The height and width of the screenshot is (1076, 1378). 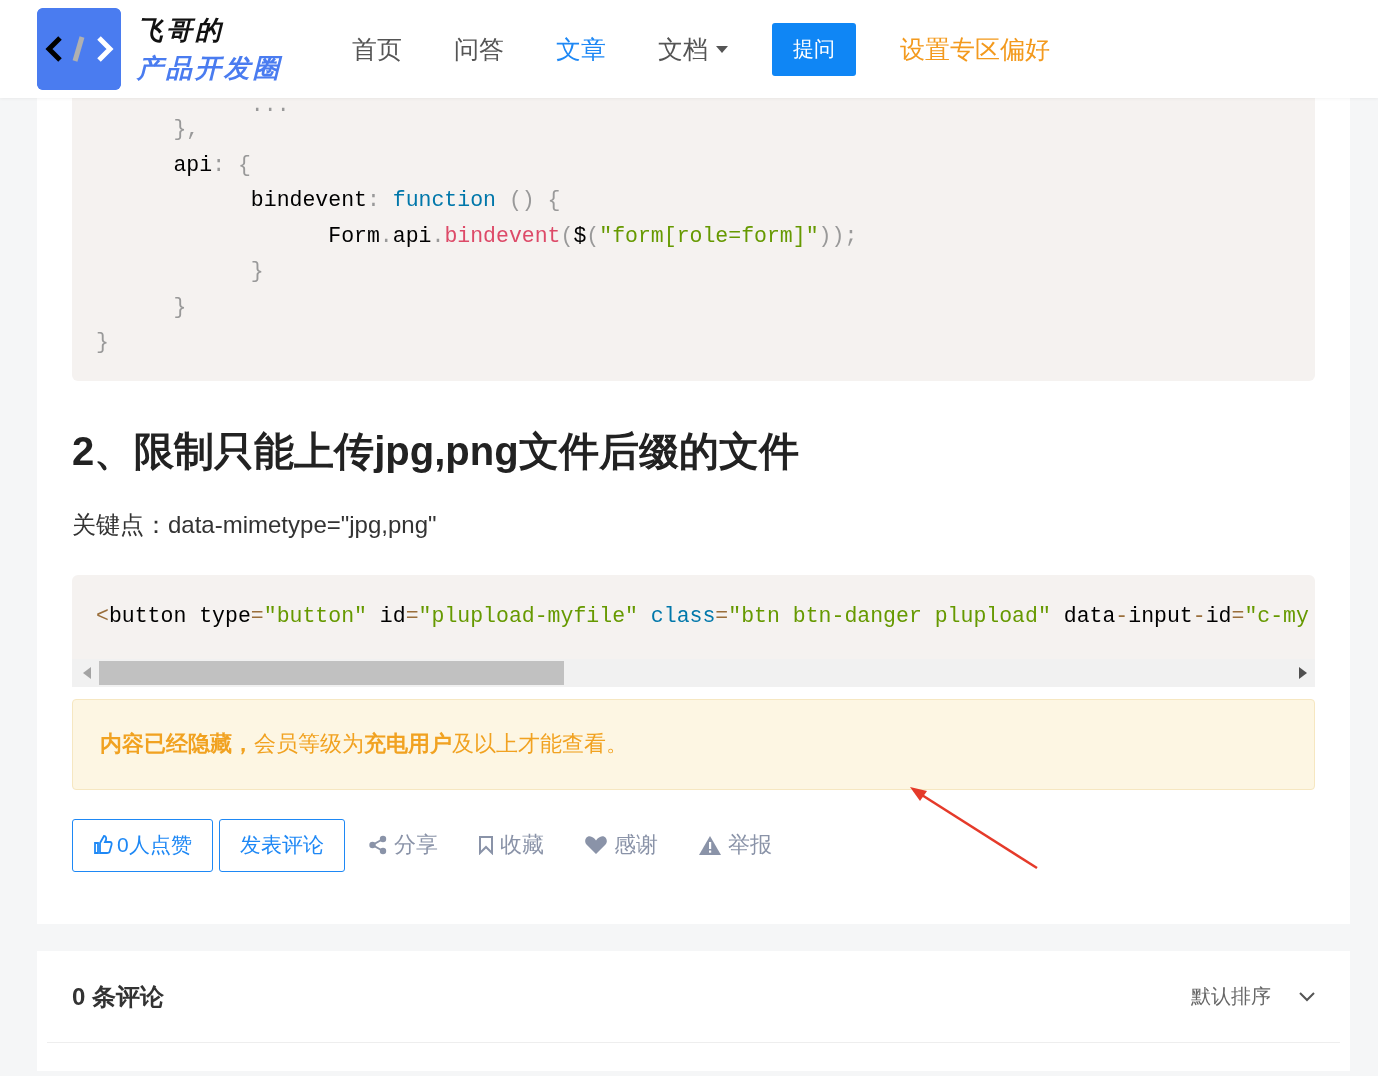 I want to click on horizontal-scrollbar, so click(x=693, y=672).